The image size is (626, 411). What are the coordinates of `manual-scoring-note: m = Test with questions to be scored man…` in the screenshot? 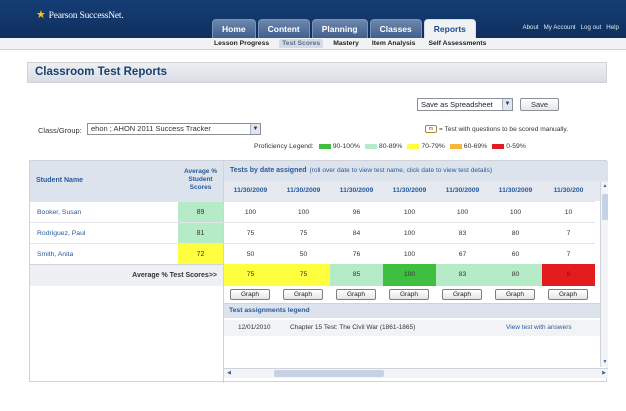 It's located at (496, 129).